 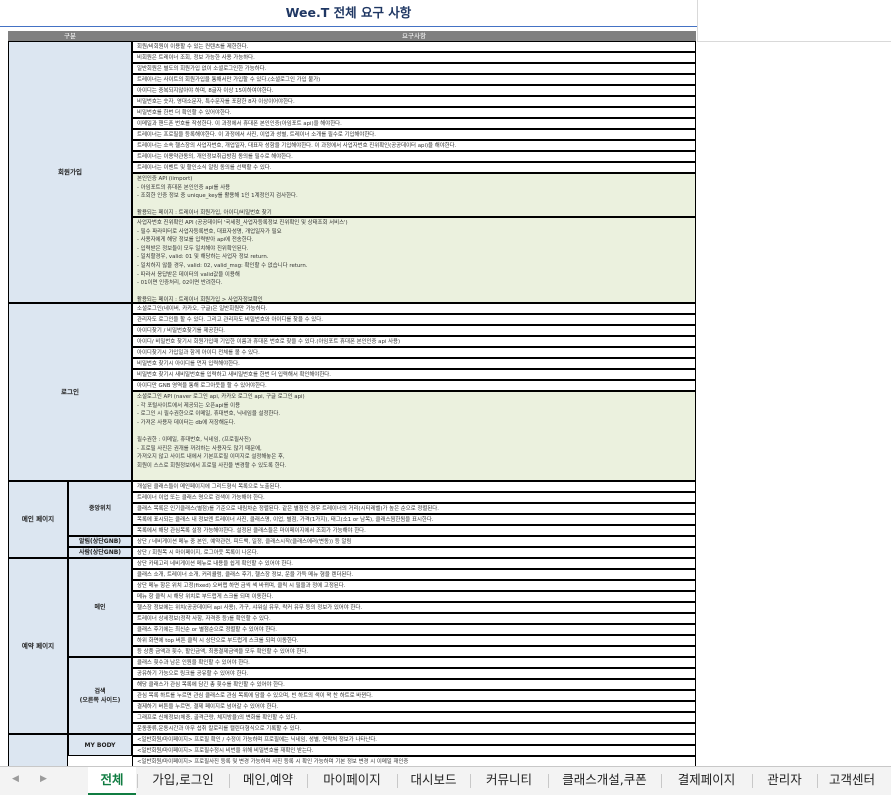 What do you see at coordinates (15, 779) in the screenshot?
I see `tab-scroll-left-icon: ◀` at bounding box center [15, 779].